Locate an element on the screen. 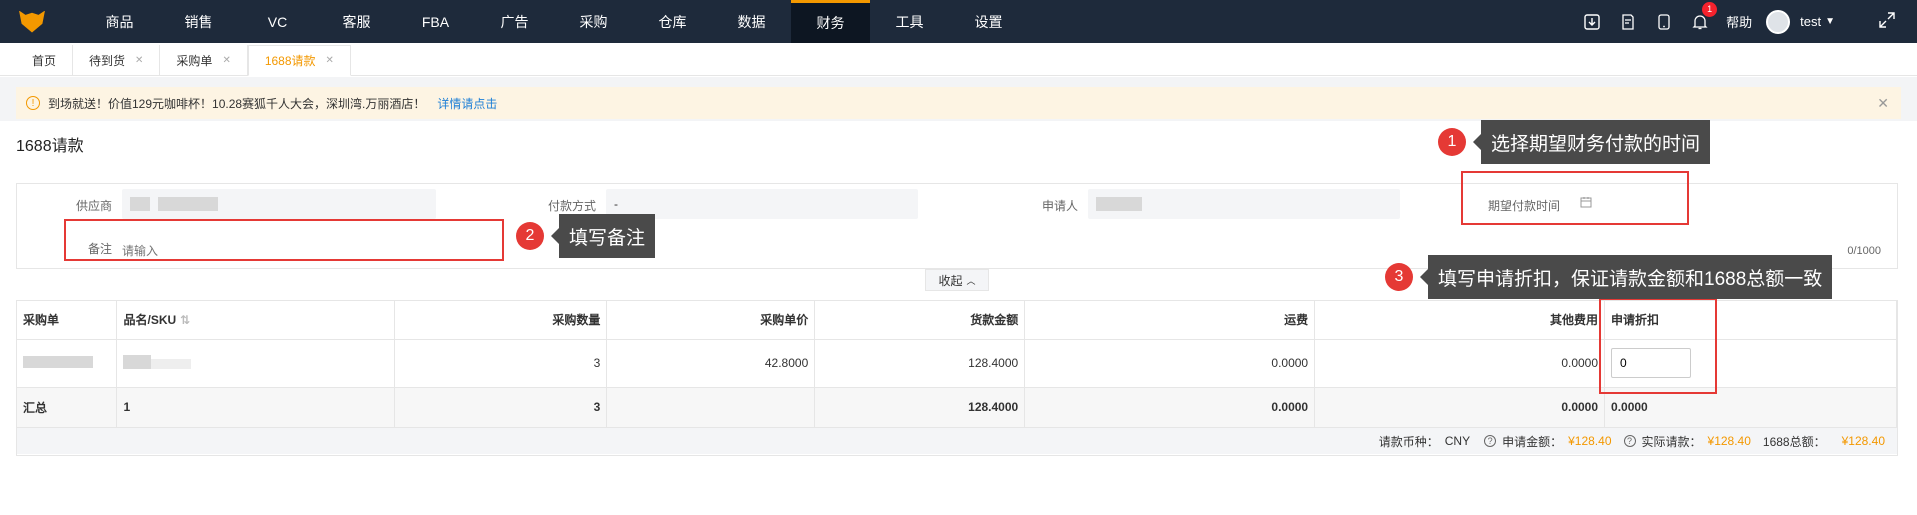 This screenshot has height=515, width=1917. nav-item-fba: FBA is located at coordinates (435, 21).